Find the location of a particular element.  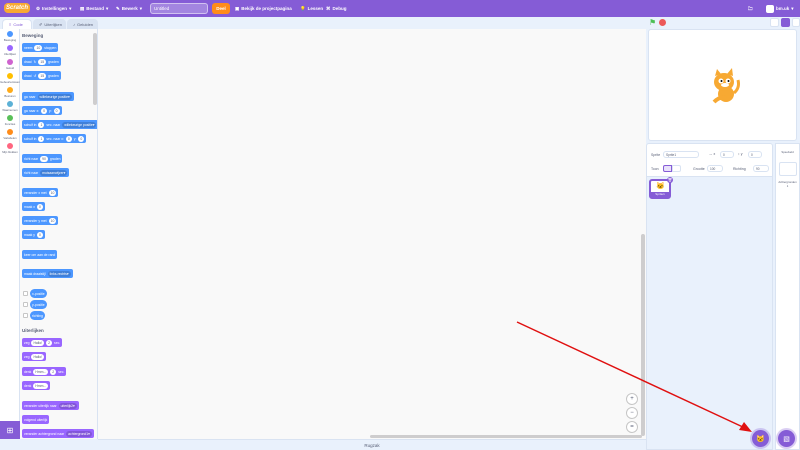

category-variables: Variabelen is located at coordinates (10, 136).